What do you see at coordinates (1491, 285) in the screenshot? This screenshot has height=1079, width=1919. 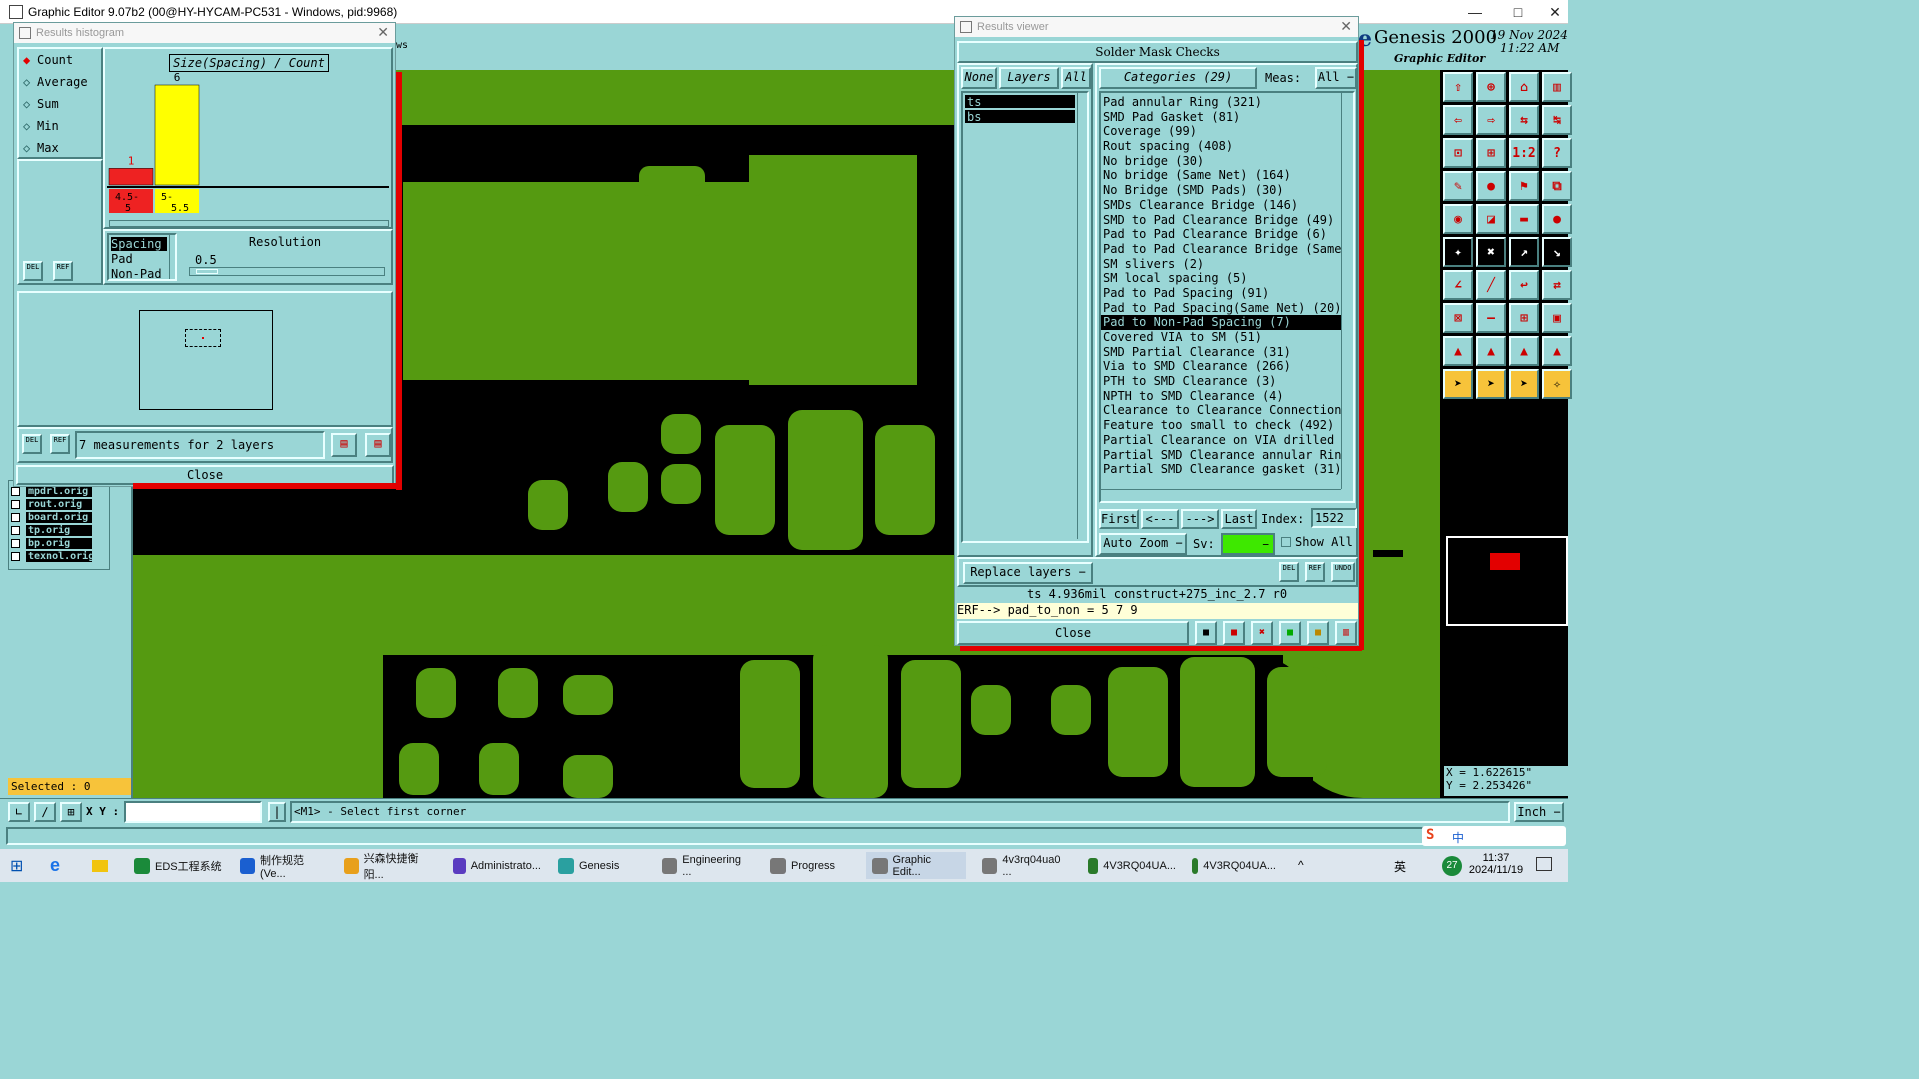 I see `toolbar-tool-button: ╱` at bounding box center [1491, 285].